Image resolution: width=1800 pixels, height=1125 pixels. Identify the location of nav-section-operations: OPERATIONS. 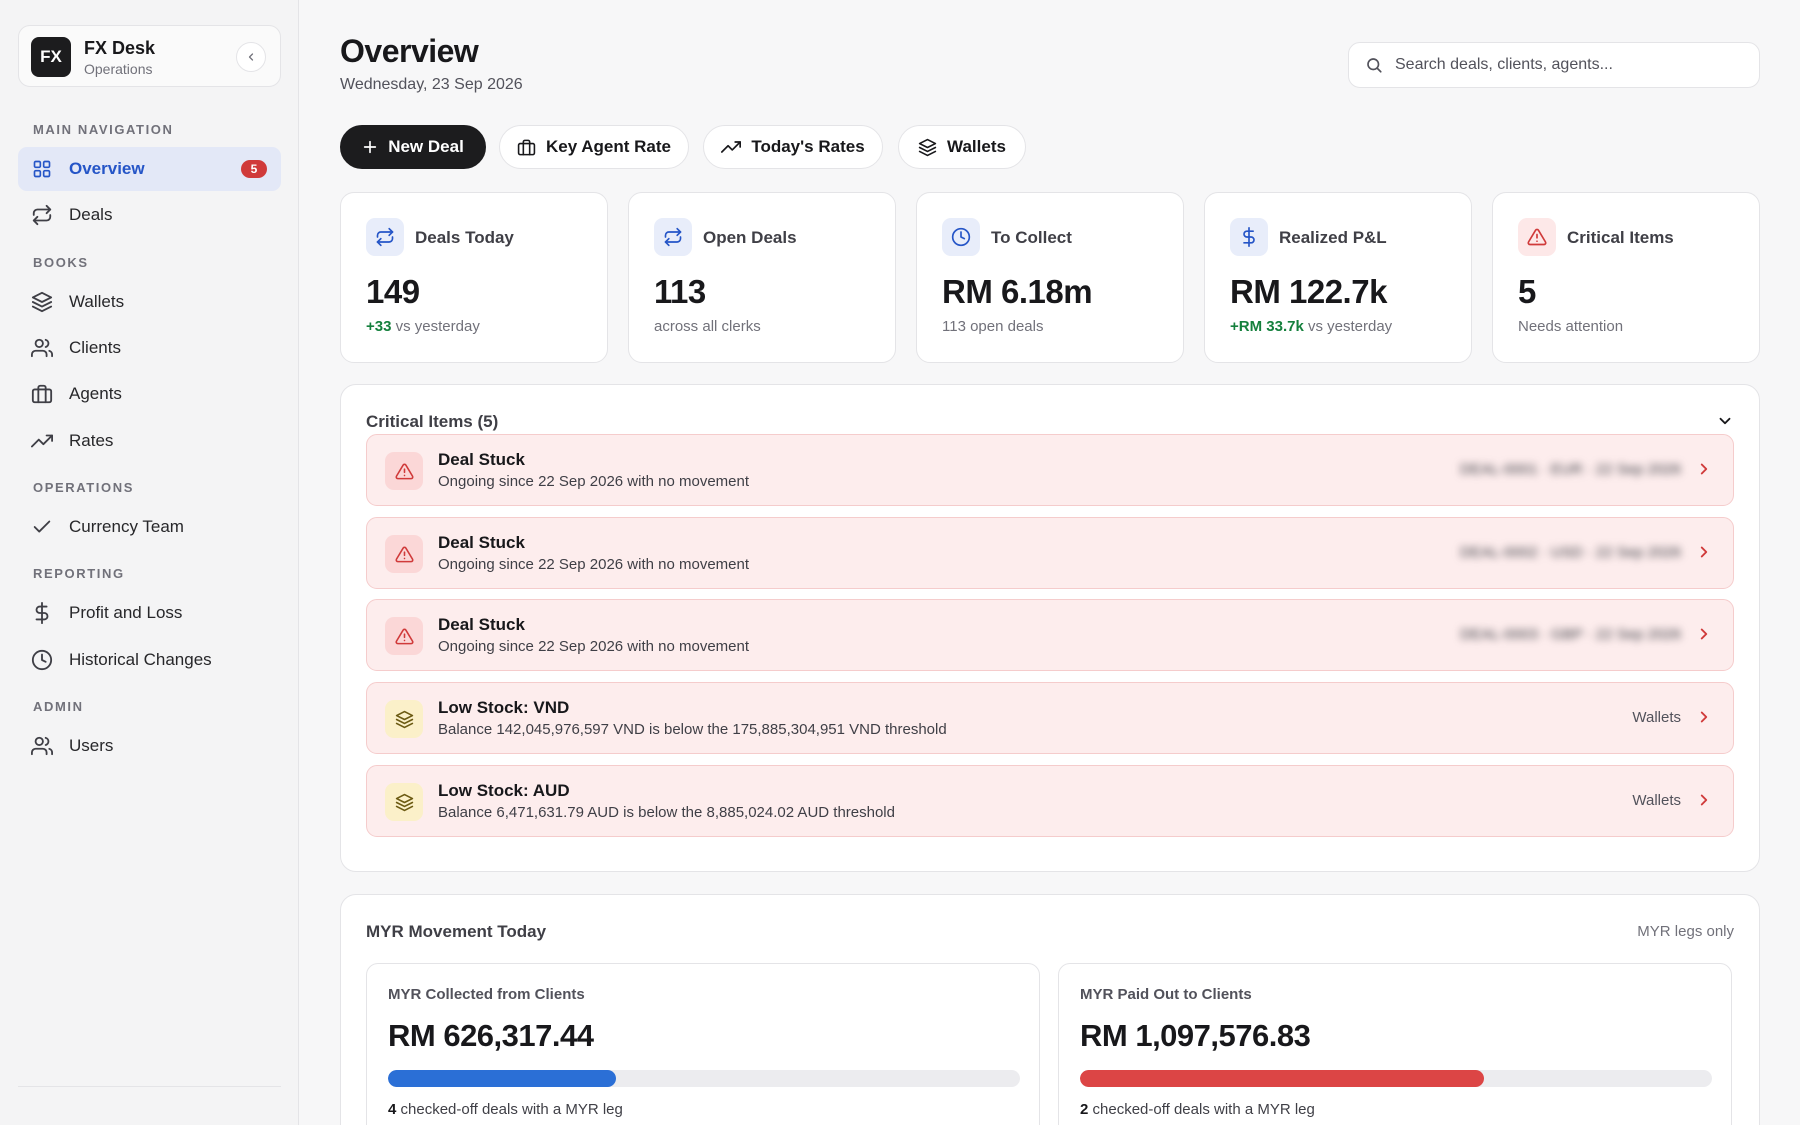
(83, 487).